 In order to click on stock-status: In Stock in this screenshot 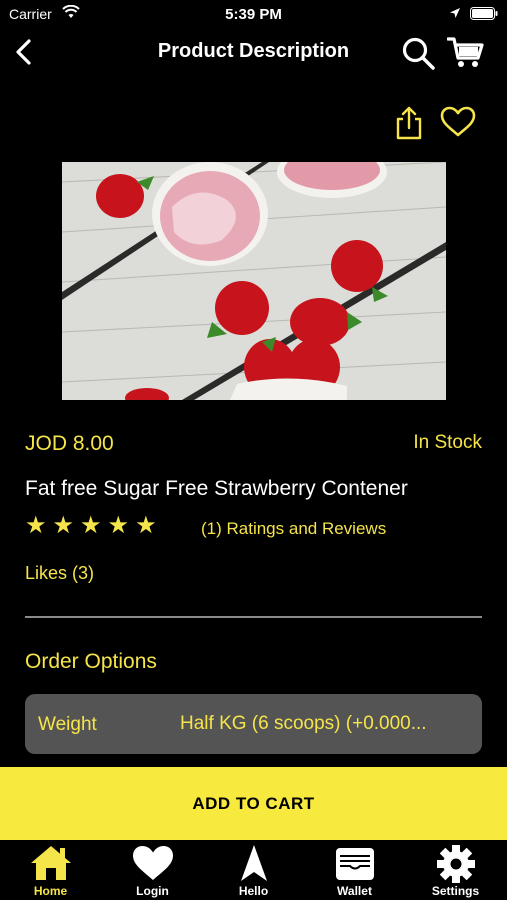, I will do `click(447, 442)`.